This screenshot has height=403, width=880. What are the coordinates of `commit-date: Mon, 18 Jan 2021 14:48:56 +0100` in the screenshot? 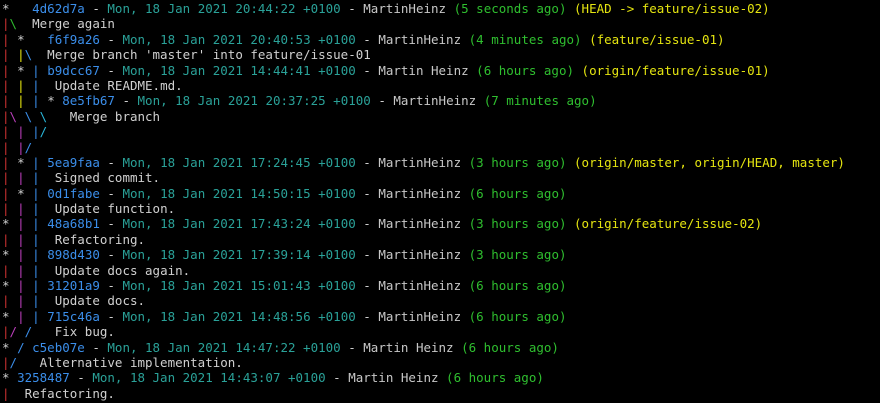 It's located at (239, 316).